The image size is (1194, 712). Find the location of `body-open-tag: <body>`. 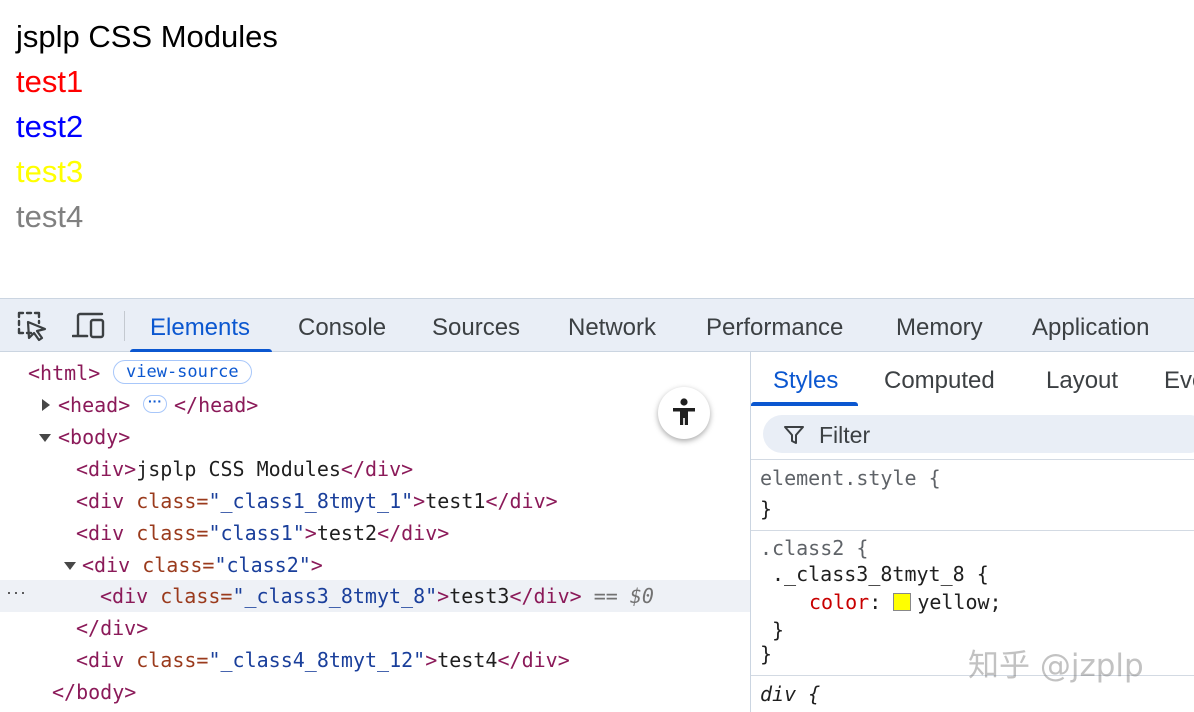

body-open-tag: <body> is located at coordinates (94, 437).